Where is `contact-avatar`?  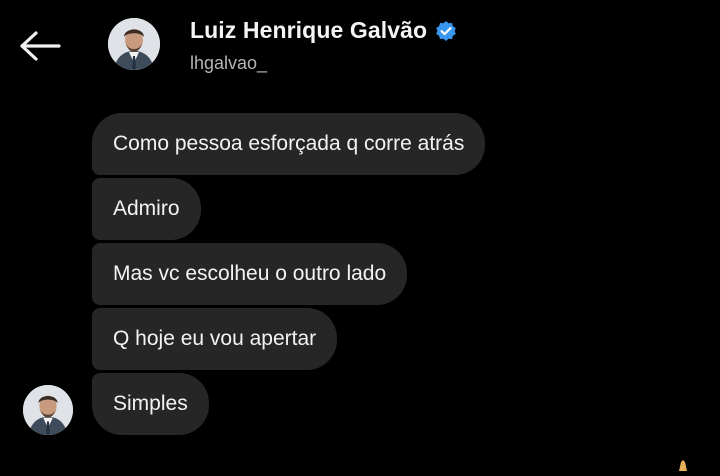 contact-avatar is located at coordinates (134, 44).